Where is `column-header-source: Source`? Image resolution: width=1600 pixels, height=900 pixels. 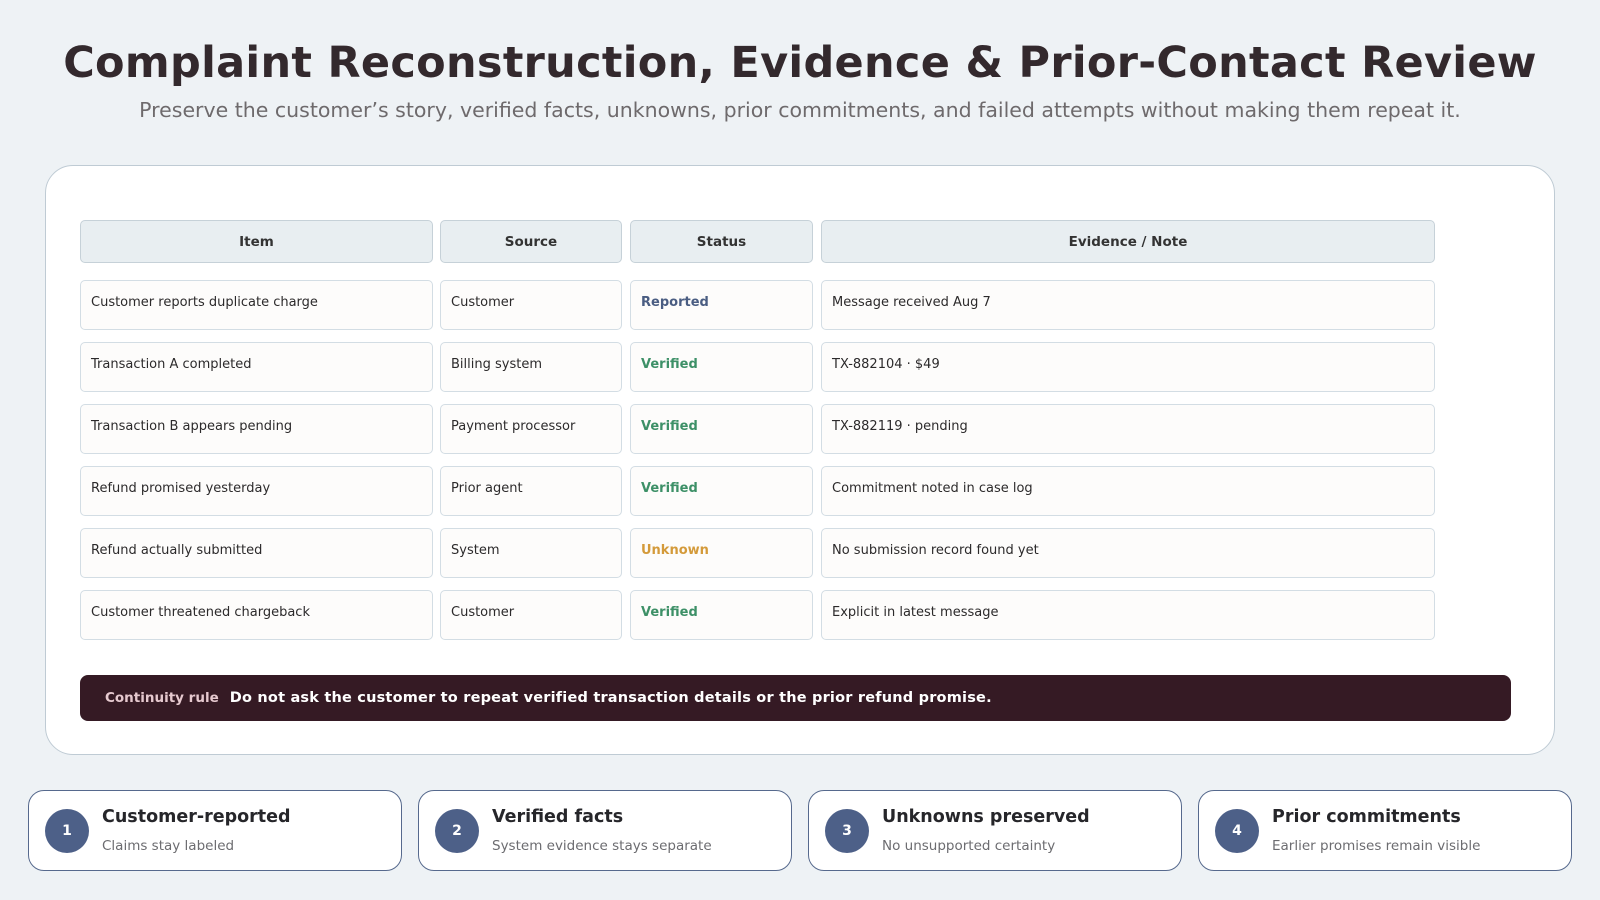 column-header-source: Source is located at coordinates (531, 241).